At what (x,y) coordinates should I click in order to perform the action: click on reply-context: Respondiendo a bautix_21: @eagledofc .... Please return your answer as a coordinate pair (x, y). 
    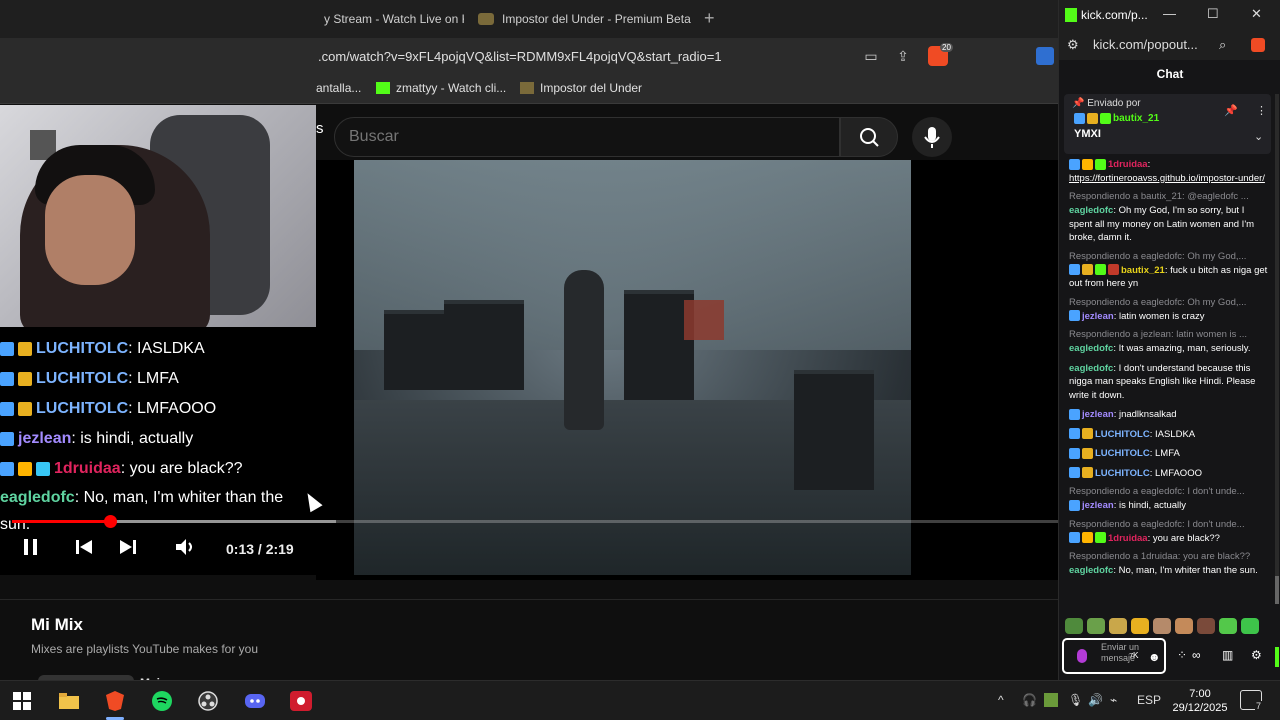
    Looking at the image, I should click on (1169, 197).